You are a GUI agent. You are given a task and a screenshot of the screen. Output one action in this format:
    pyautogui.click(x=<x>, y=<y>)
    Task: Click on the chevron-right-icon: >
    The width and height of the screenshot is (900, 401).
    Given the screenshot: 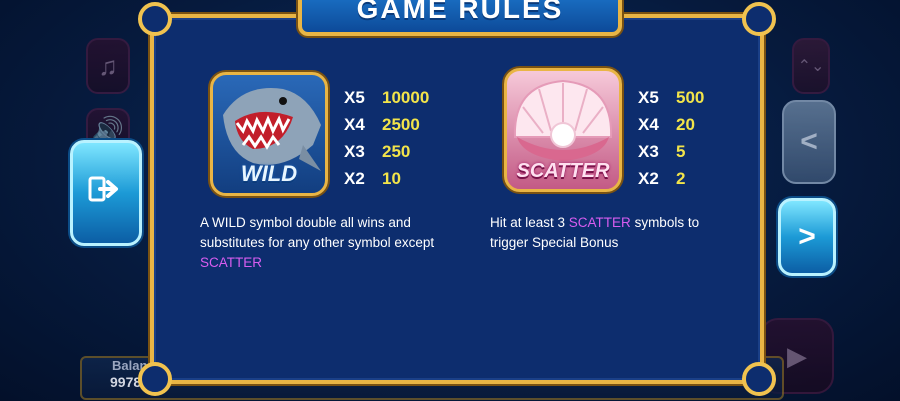 What is the action you would take?
    pyautogui.click(x=807, y=236)
    